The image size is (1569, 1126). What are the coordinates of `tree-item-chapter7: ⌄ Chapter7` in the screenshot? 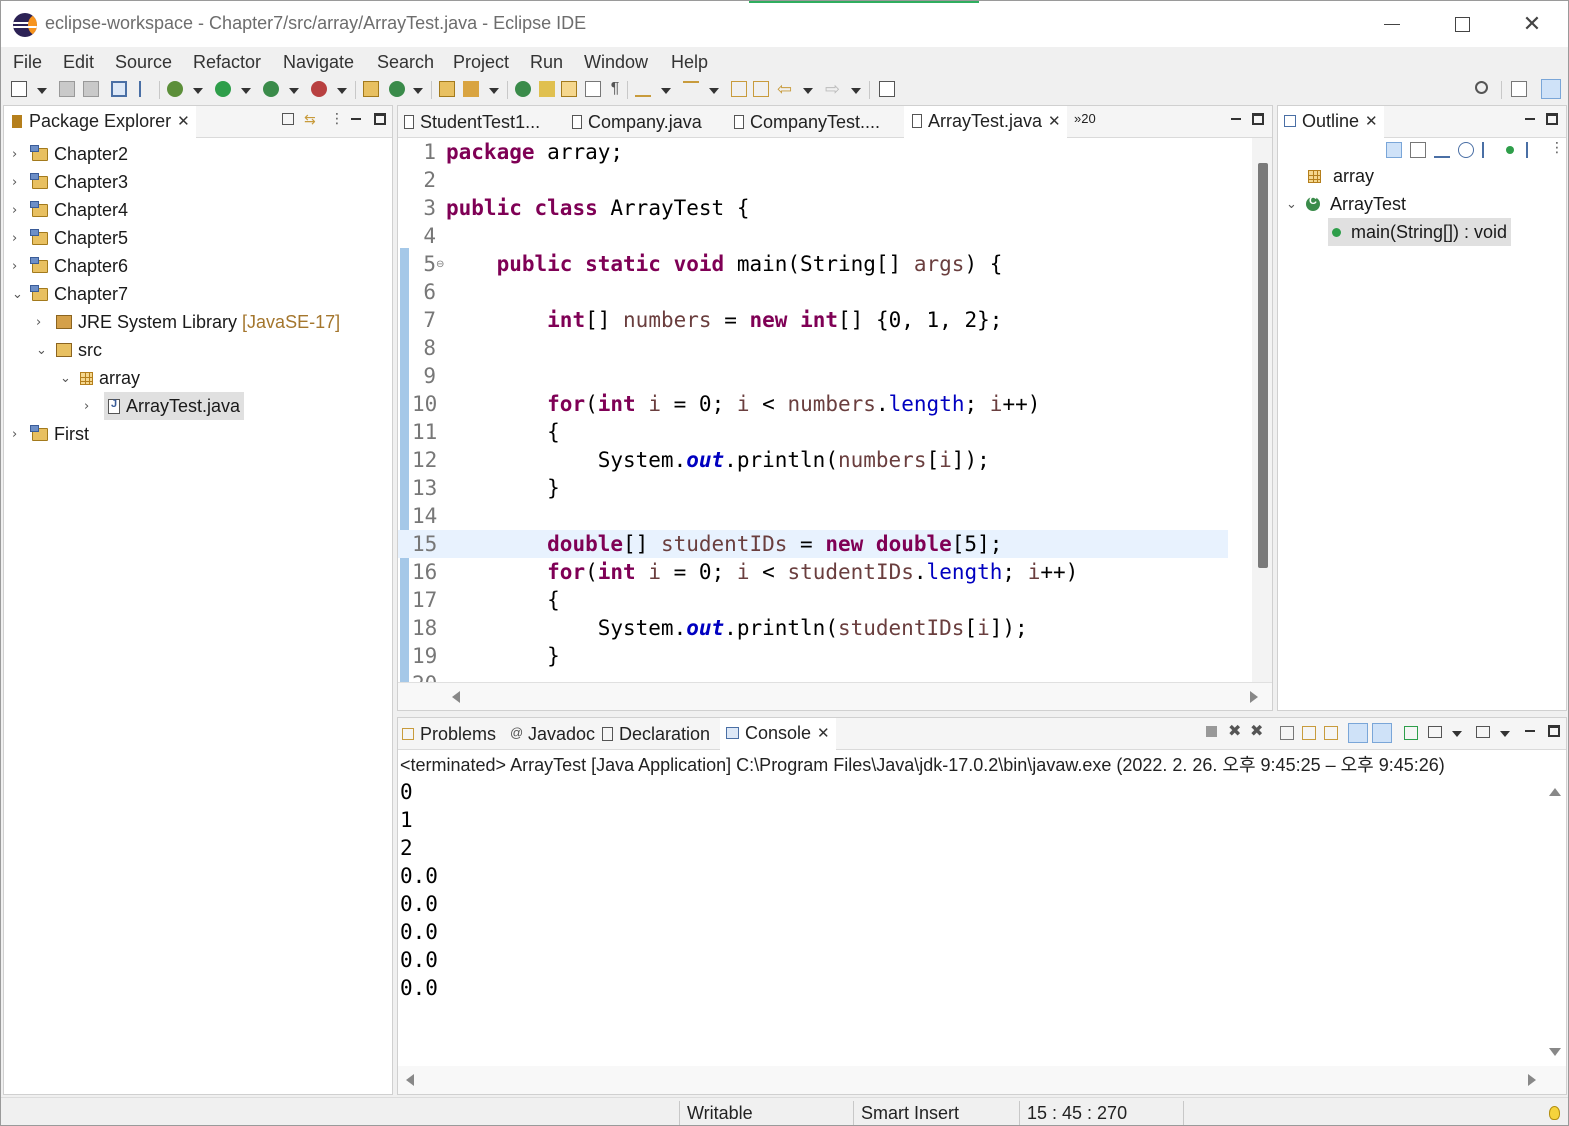 It's located at (70, 294).